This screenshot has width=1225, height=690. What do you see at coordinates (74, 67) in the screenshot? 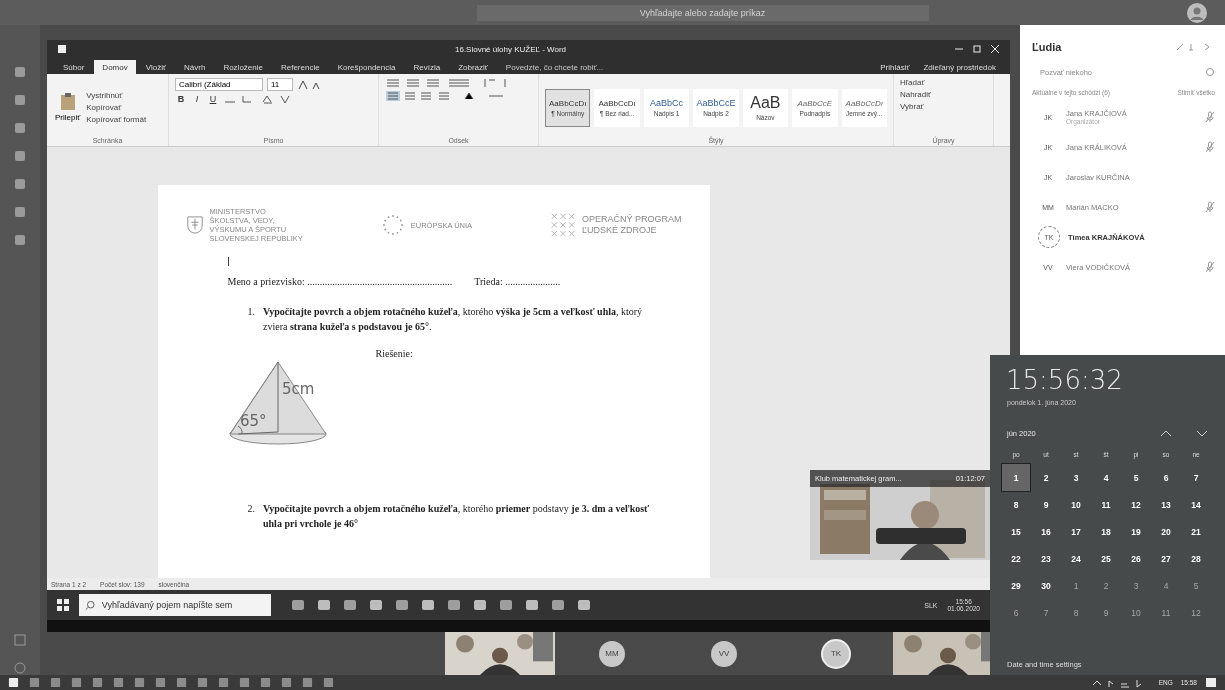
I see `ribbon-tab: Súbor` at bounding box center [74, 67].